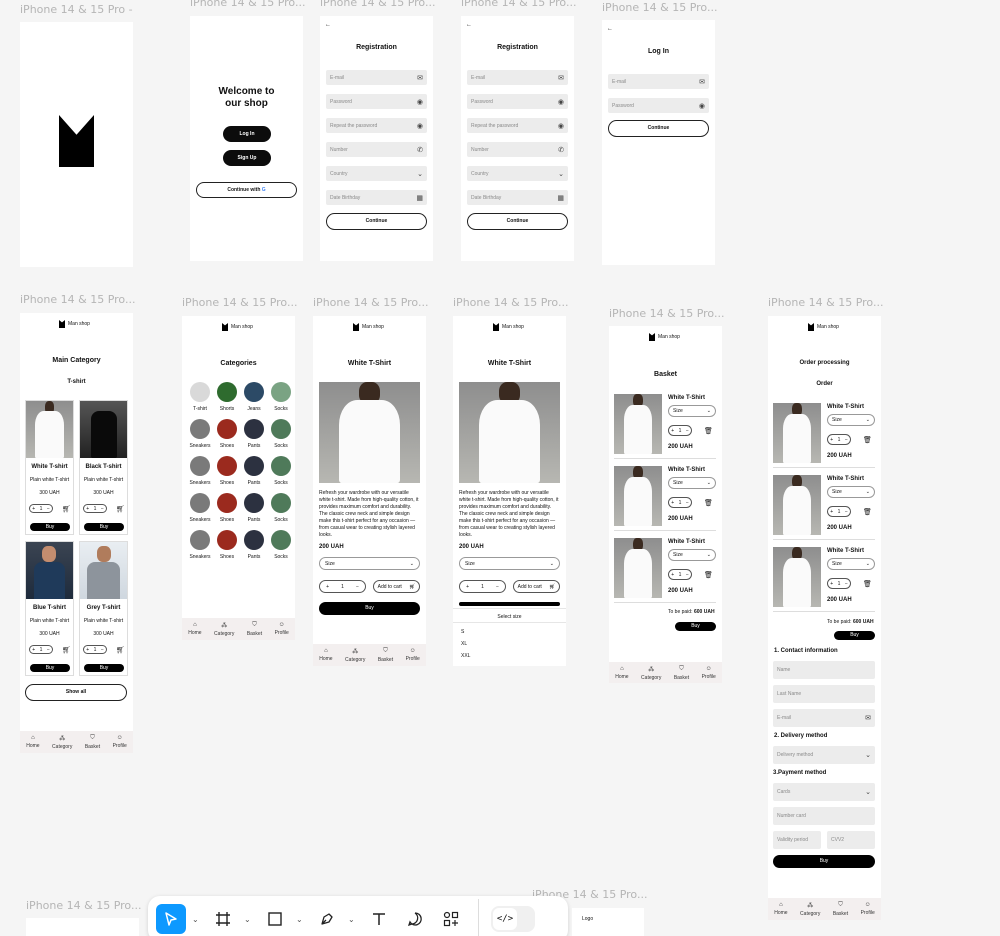 This screenshot has height=936, width=1000. I want to click on google-button: Continue with G, so click(246, 190).